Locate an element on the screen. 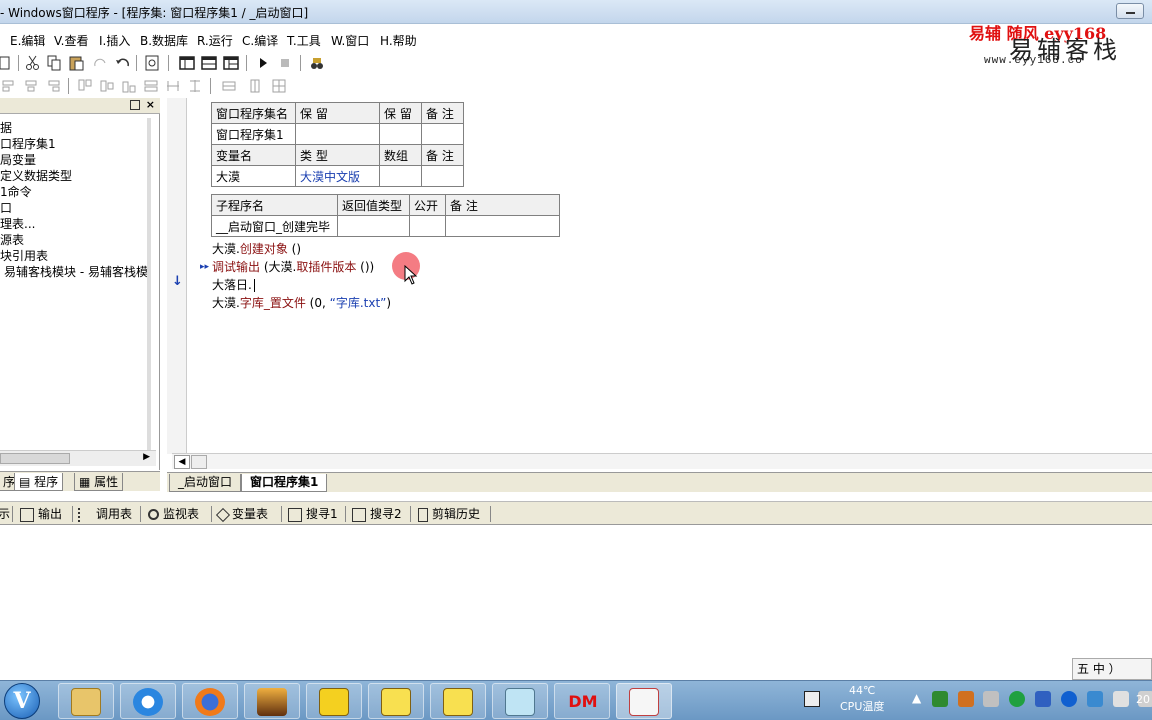 The width and height of the screenshot is (1152, 720). align-top-button is located at coordinates (85, 86).